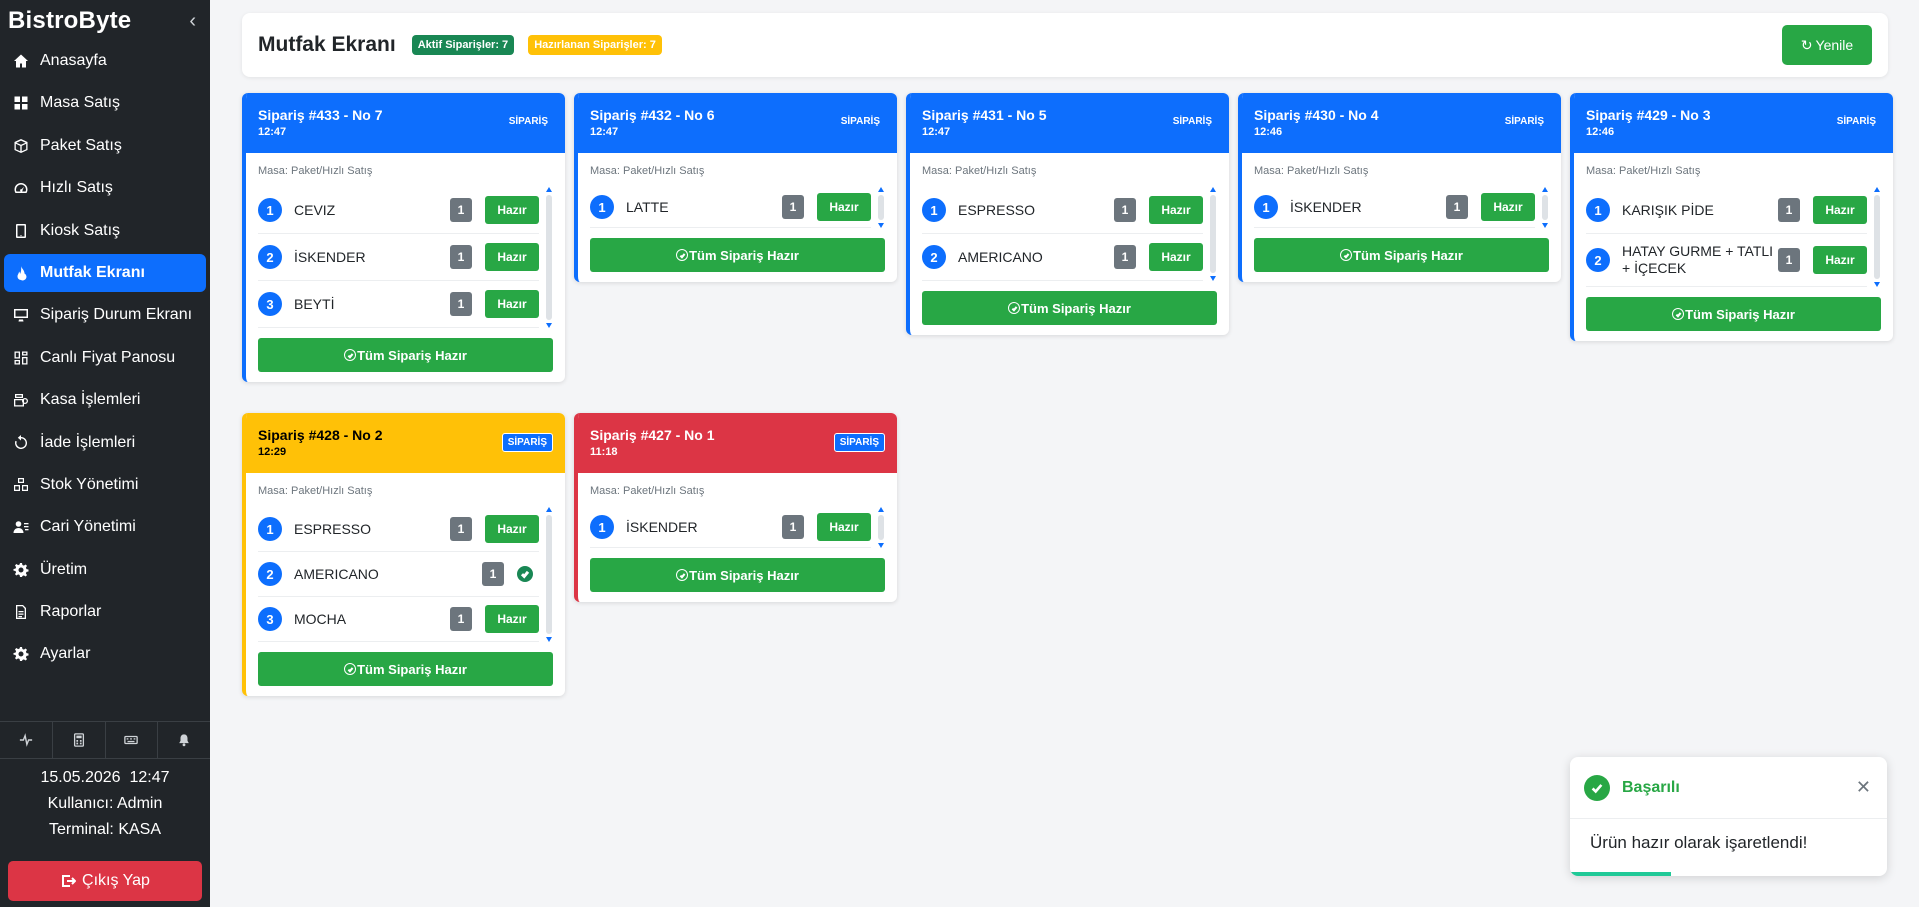  I want to click on current-user: Kullanıcı: Admin, so click(105, 803).